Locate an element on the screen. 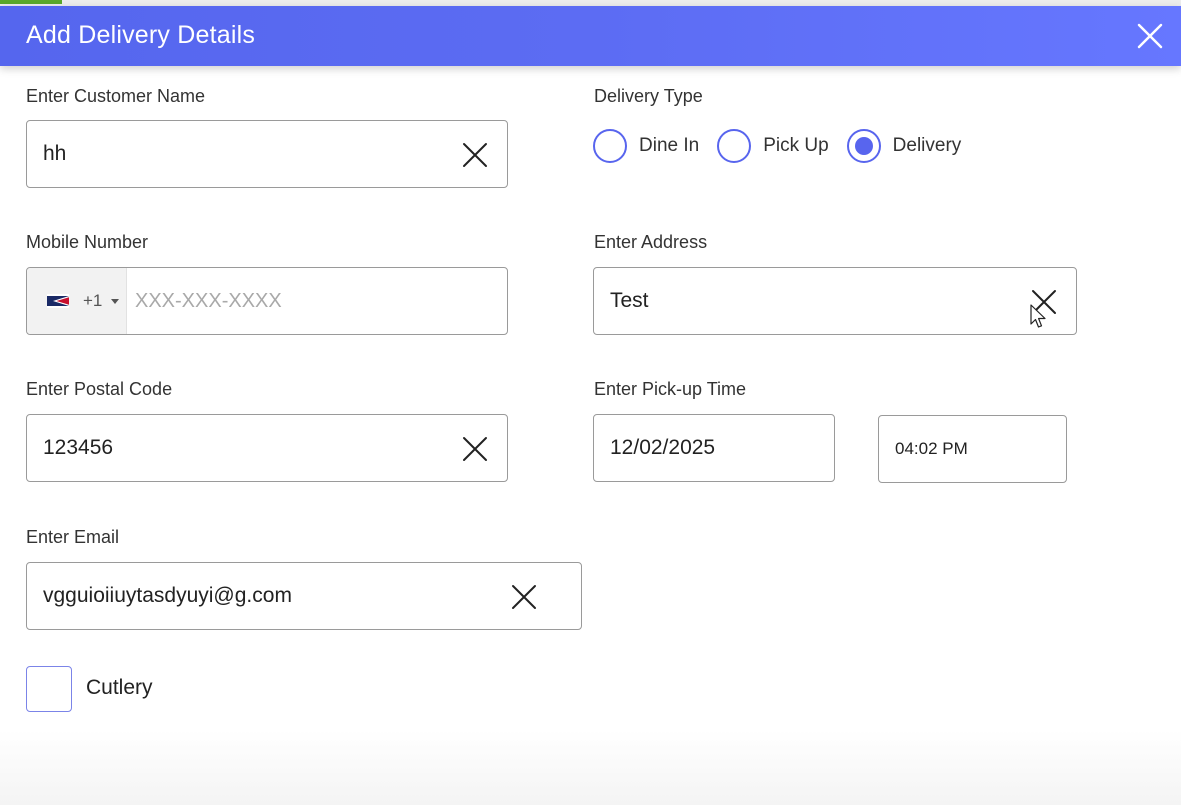 This screenshot has height=805, width=1181. country-code-selector: +1 is located at coordinates (77, 301).